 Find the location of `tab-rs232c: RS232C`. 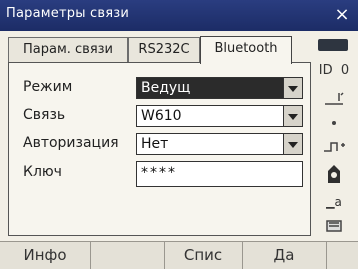

tab-rs232c: RS232C is located at coordinates (164, 50).